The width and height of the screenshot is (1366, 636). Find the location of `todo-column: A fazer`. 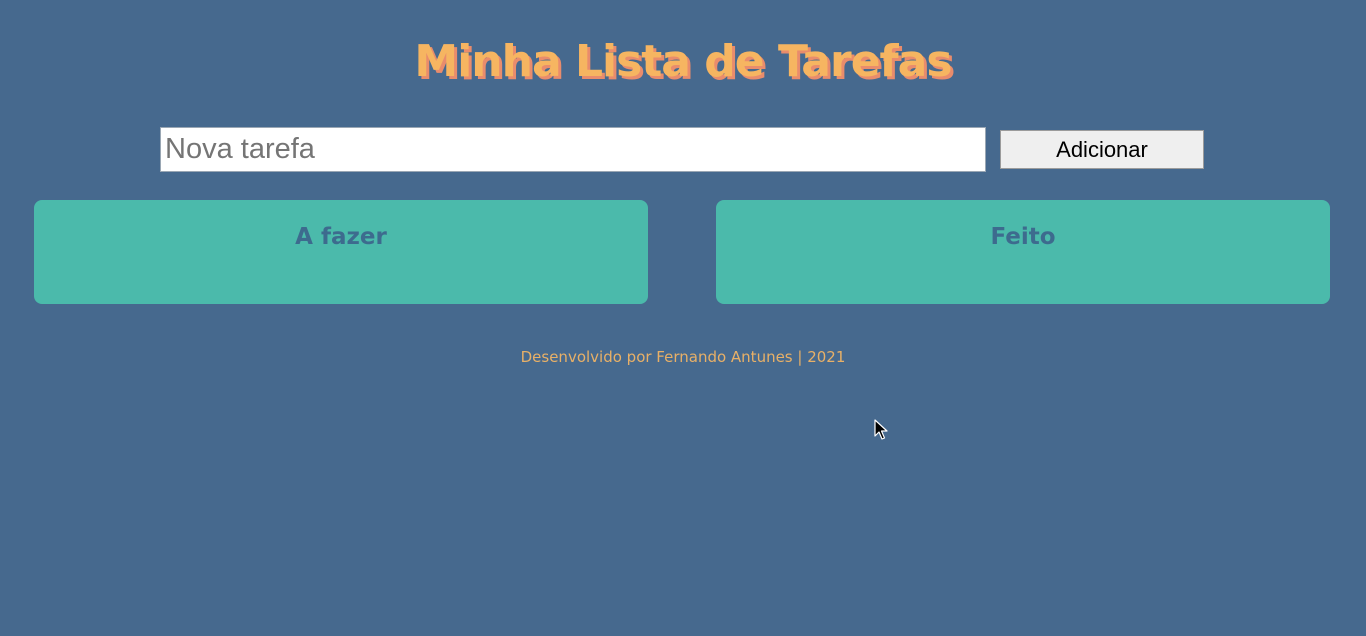

todo-column: A fazer is located at coordinates (341, 252).